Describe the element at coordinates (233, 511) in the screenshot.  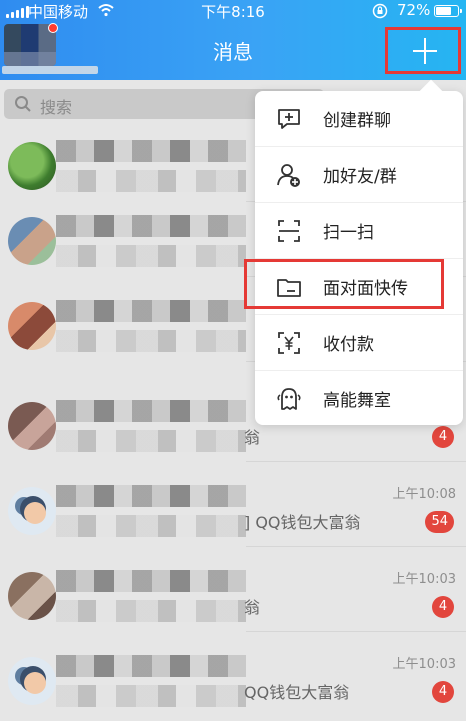
I see `list-item: 上午10:08 ] QQ钱包大富翁 54` at that location.